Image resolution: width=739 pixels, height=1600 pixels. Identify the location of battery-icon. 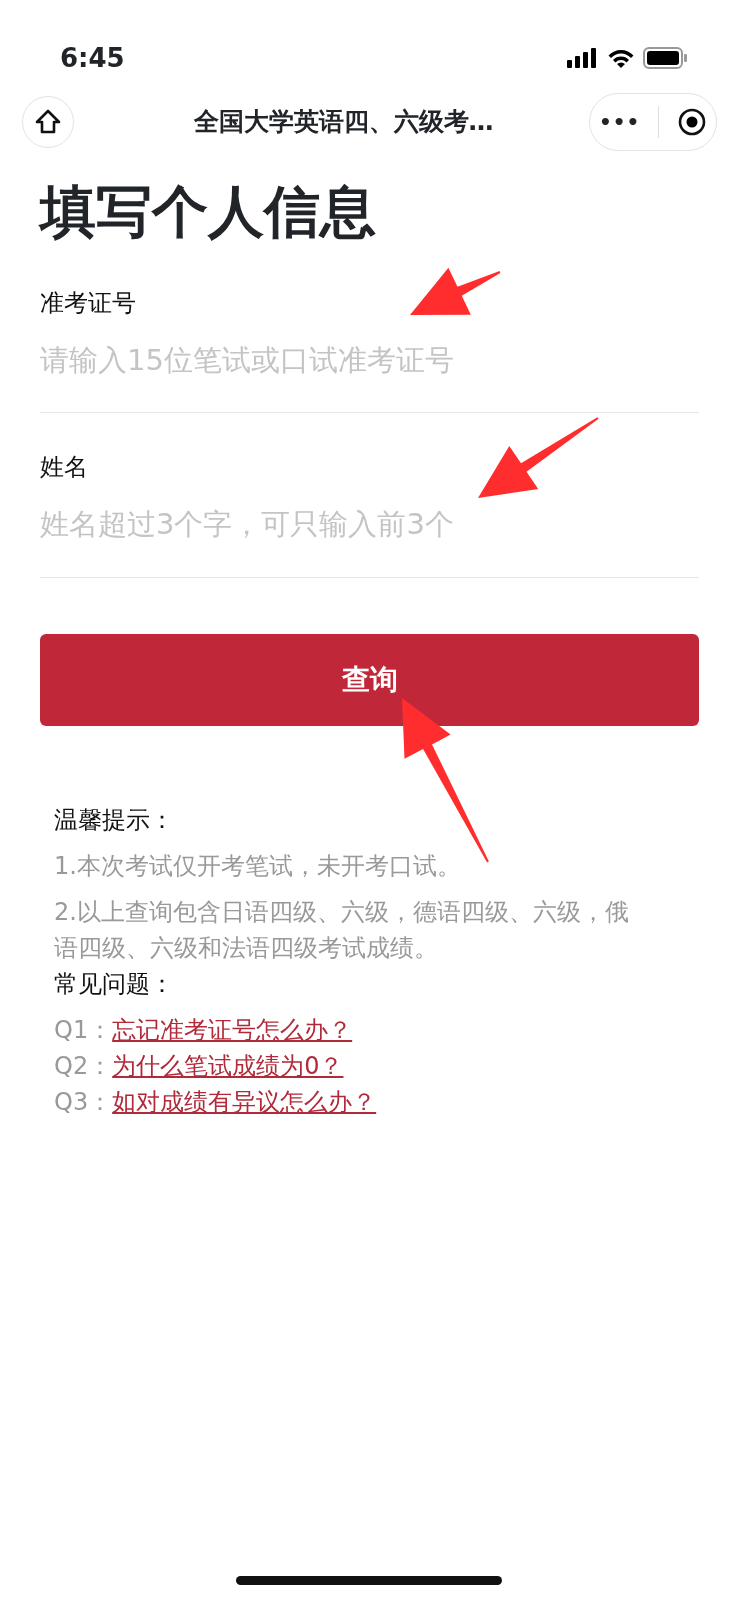
(665, 58).